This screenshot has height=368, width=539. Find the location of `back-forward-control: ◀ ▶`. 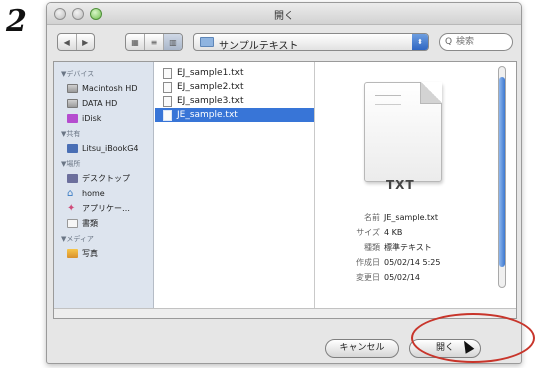

back-forward-control: ◀ ▶ is located at coordinates (76, 42).